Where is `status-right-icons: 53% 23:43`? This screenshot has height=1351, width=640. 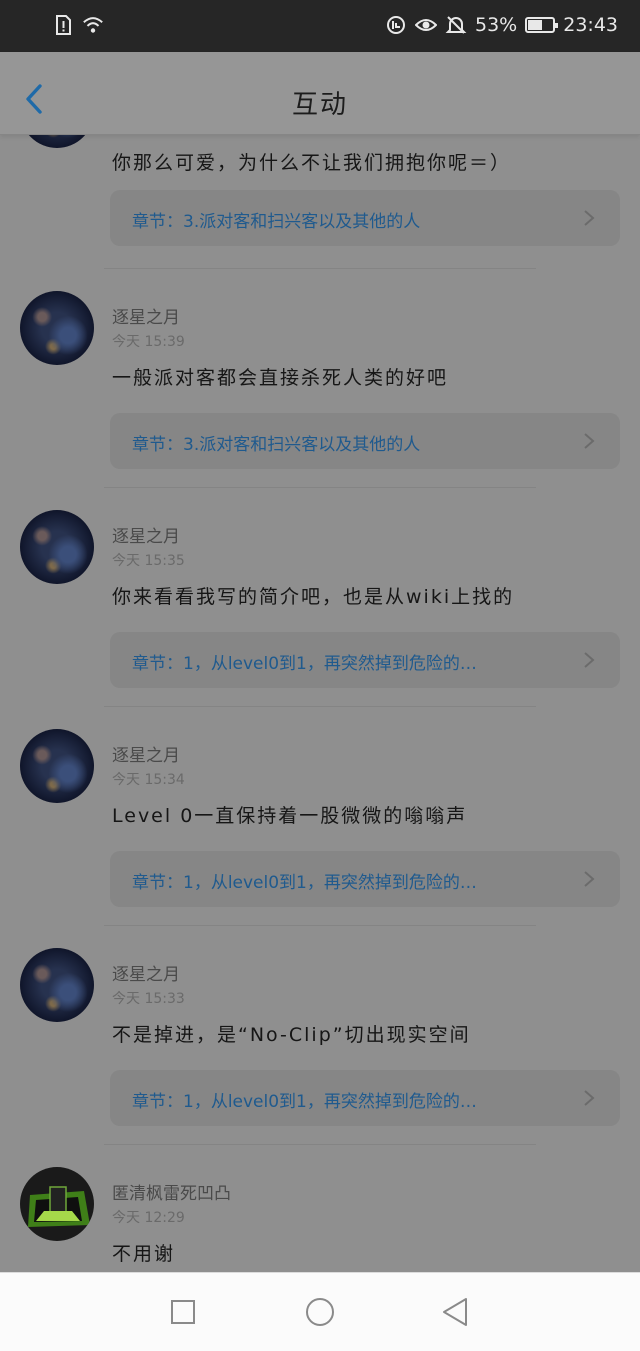 status-right-icons: 53% 23:43 is located at coordinates (501, 25).